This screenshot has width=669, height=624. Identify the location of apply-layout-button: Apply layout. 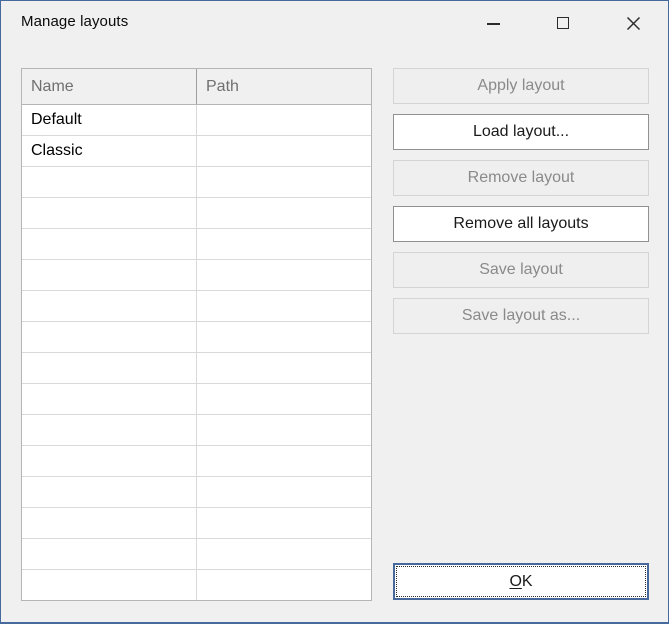
(521, 86).